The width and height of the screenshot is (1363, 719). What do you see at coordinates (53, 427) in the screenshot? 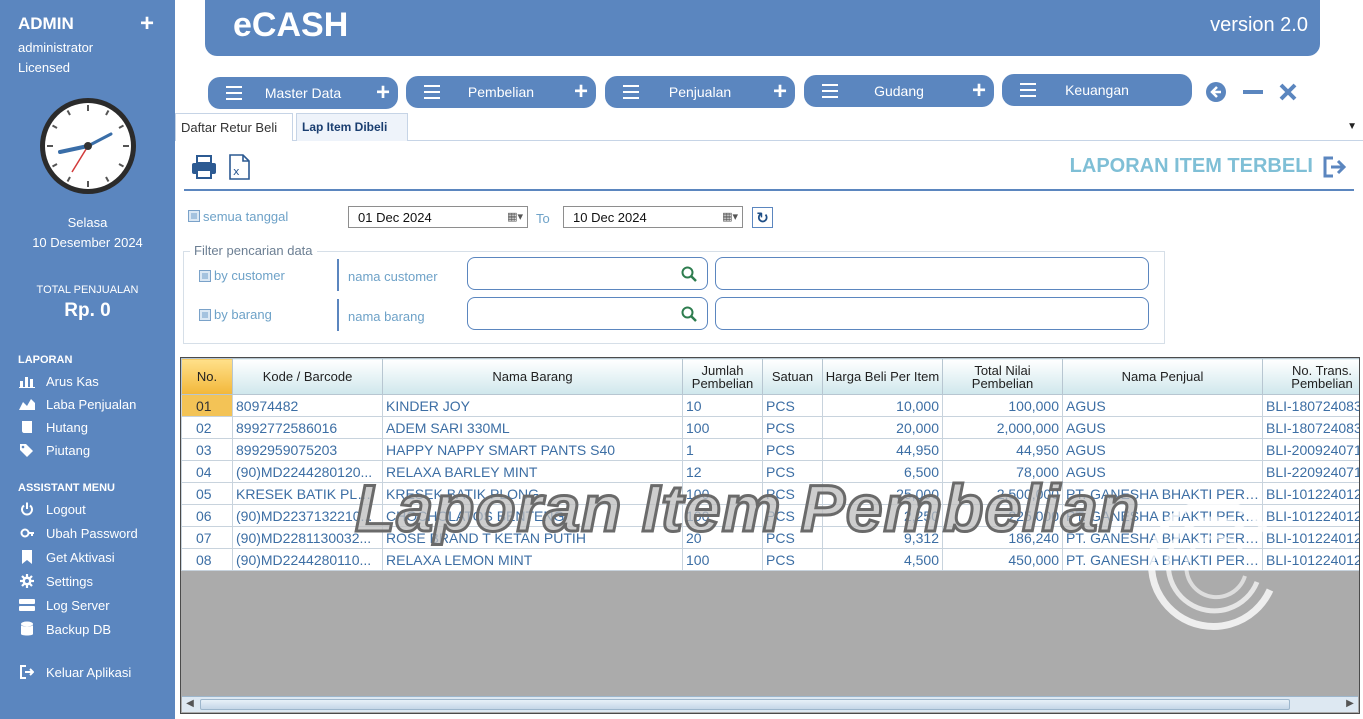
I see `sidebar-item-hutang: Hutang` at bounding box center [53, 427].